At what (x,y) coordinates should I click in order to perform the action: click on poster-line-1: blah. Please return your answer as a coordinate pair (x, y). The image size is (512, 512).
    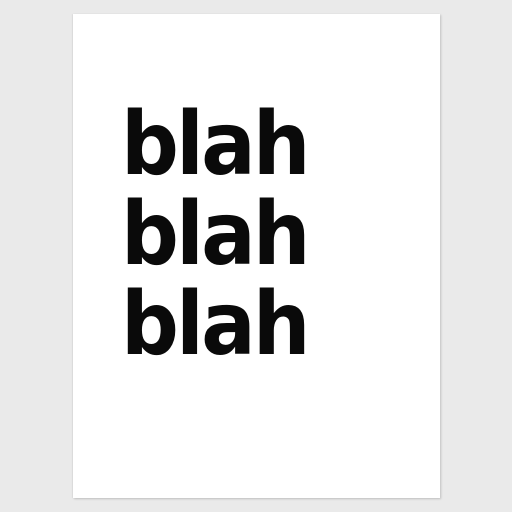
    Looking at the image, I should click on (215, 144).